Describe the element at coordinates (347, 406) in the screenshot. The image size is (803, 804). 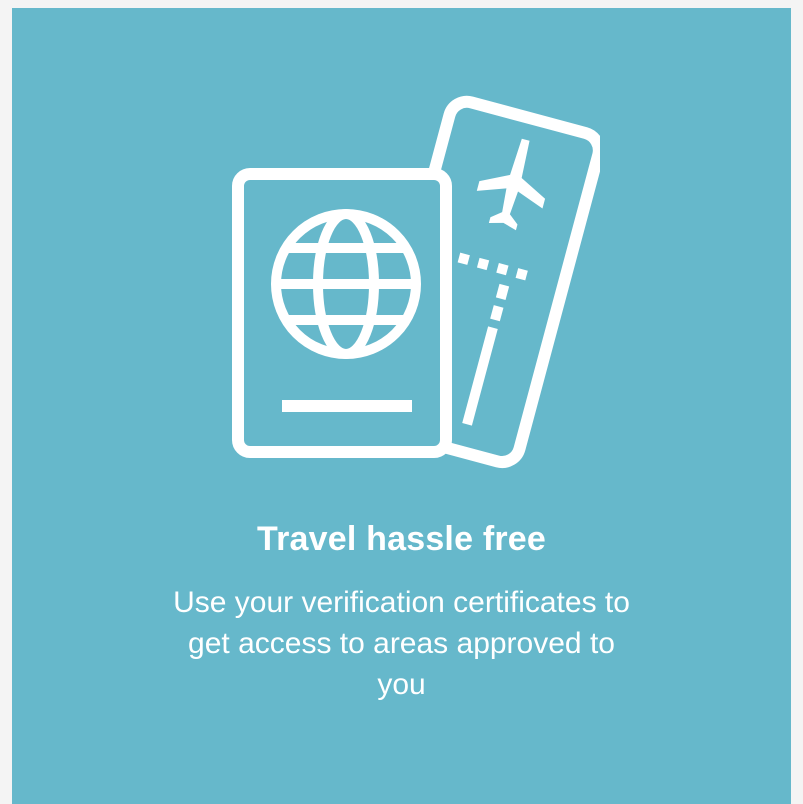
I see `passport-name-line` at that location.